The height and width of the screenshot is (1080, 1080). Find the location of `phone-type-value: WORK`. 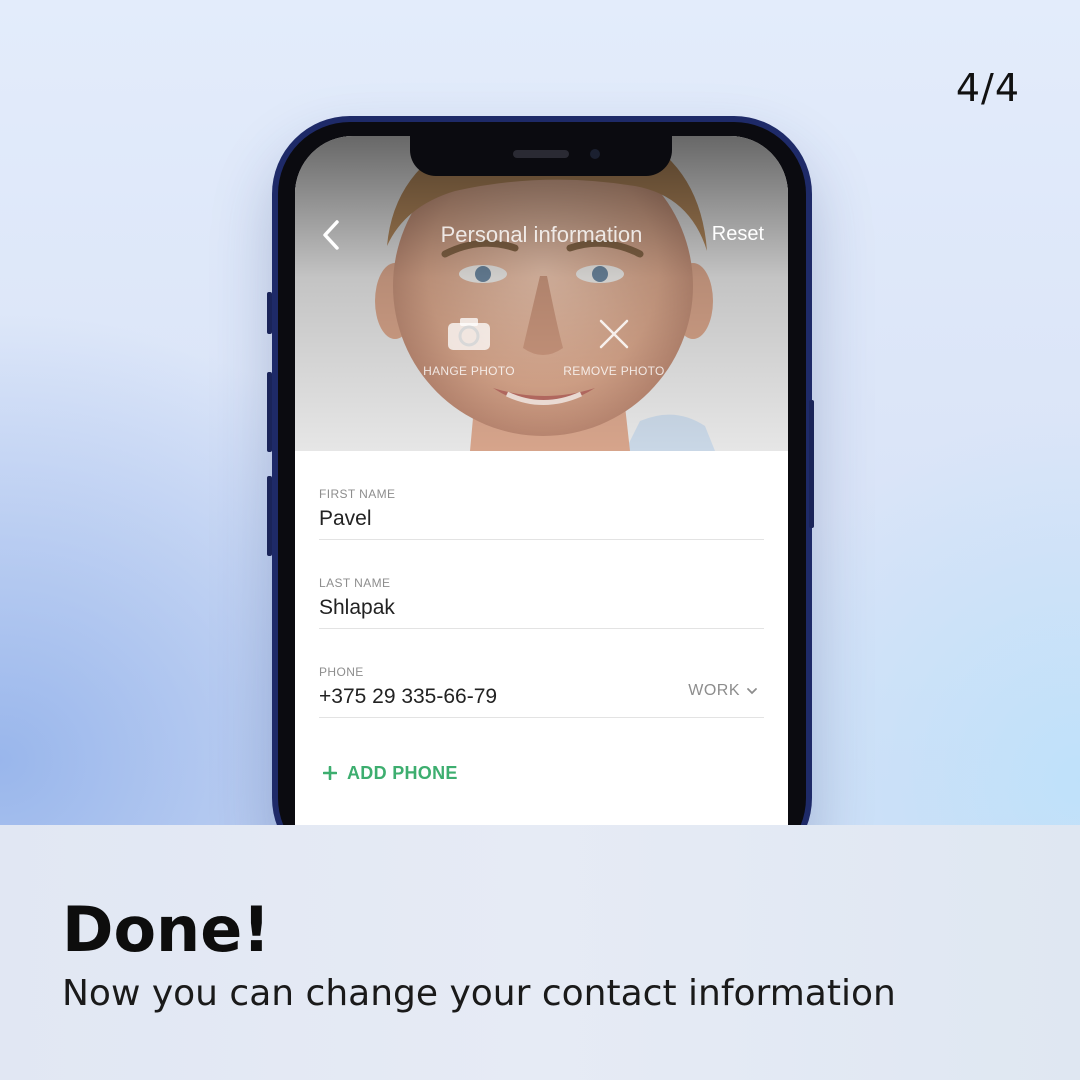

phone-type-value: WORK is located at coordinates (714, 690).